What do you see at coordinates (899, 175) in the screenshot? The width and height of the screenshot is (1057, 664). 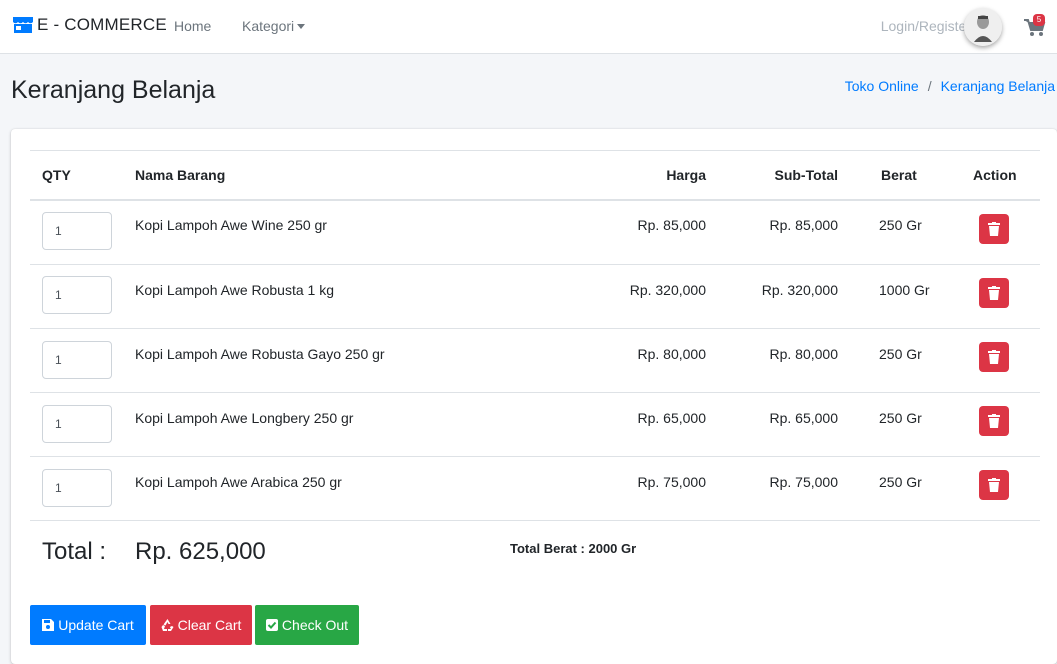 I see `col-berat: Berat` at bounding box center [899, 175].